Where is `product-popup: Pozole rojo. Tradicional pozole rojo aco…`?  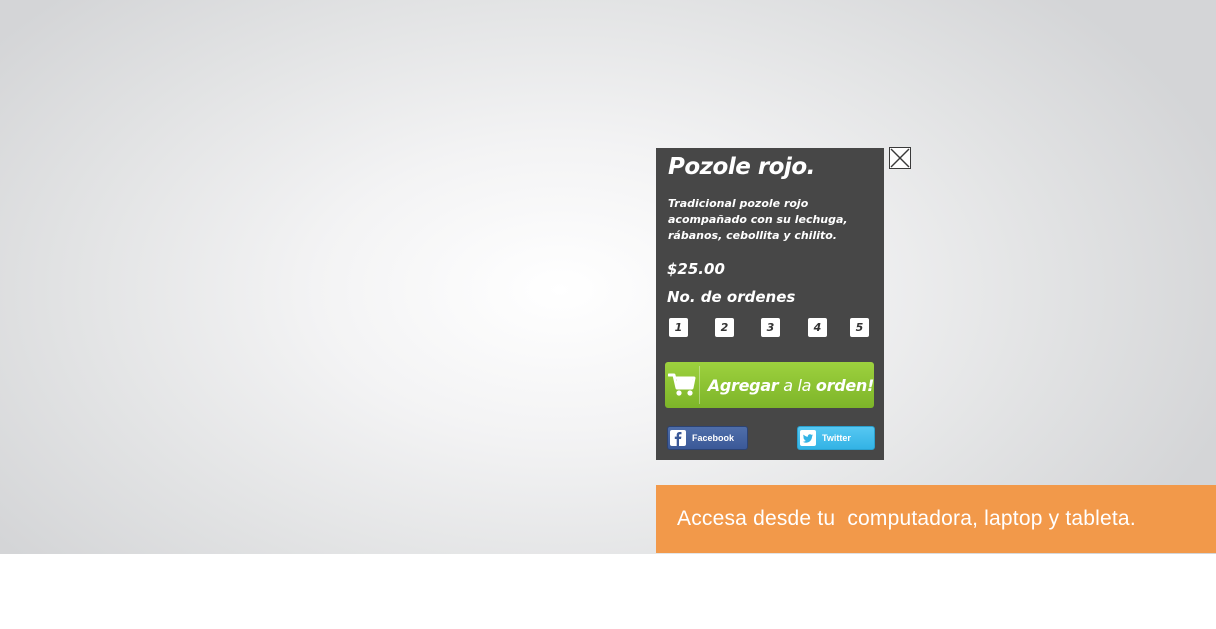 product-popup: Pozole rojo. Tradicional pozole rojo aco… is located at coordinates (770, 304).